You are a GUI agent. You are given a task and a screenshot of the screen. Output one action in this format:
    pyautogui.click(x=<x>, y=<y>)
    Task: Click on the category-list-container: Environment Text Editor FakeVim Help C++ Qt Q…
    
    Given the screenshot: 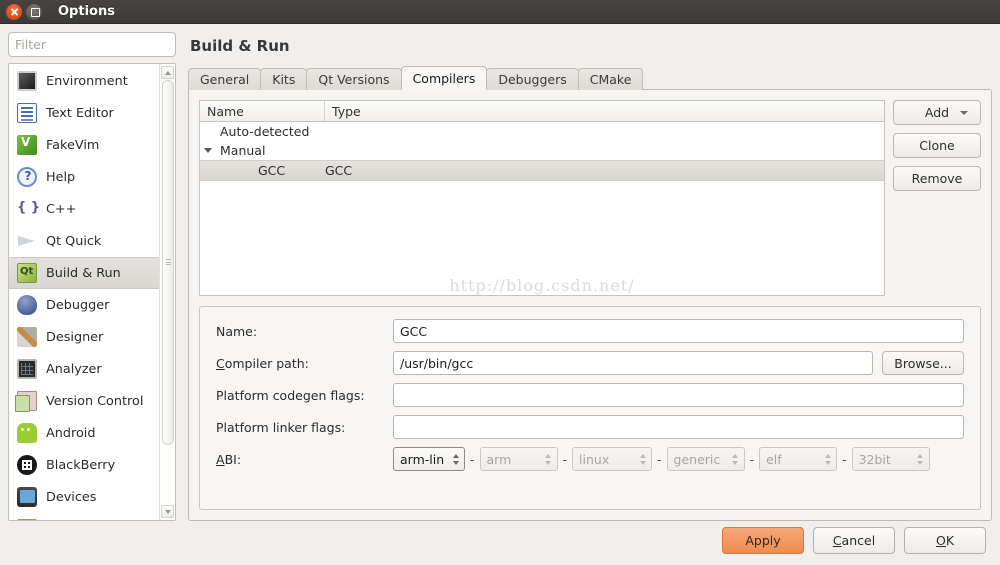 What is the action you would take?
    pyautogui.click(x=92, y=292)
    